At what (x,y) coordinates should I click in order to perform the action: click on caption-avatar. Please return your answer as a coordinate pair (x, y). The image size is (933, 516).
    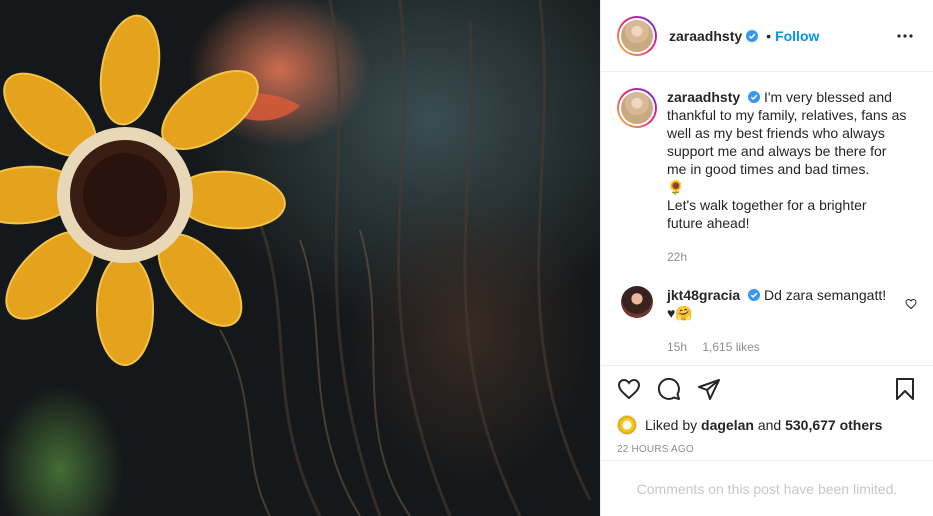
    Looking at the image, I should click on (637, 108).